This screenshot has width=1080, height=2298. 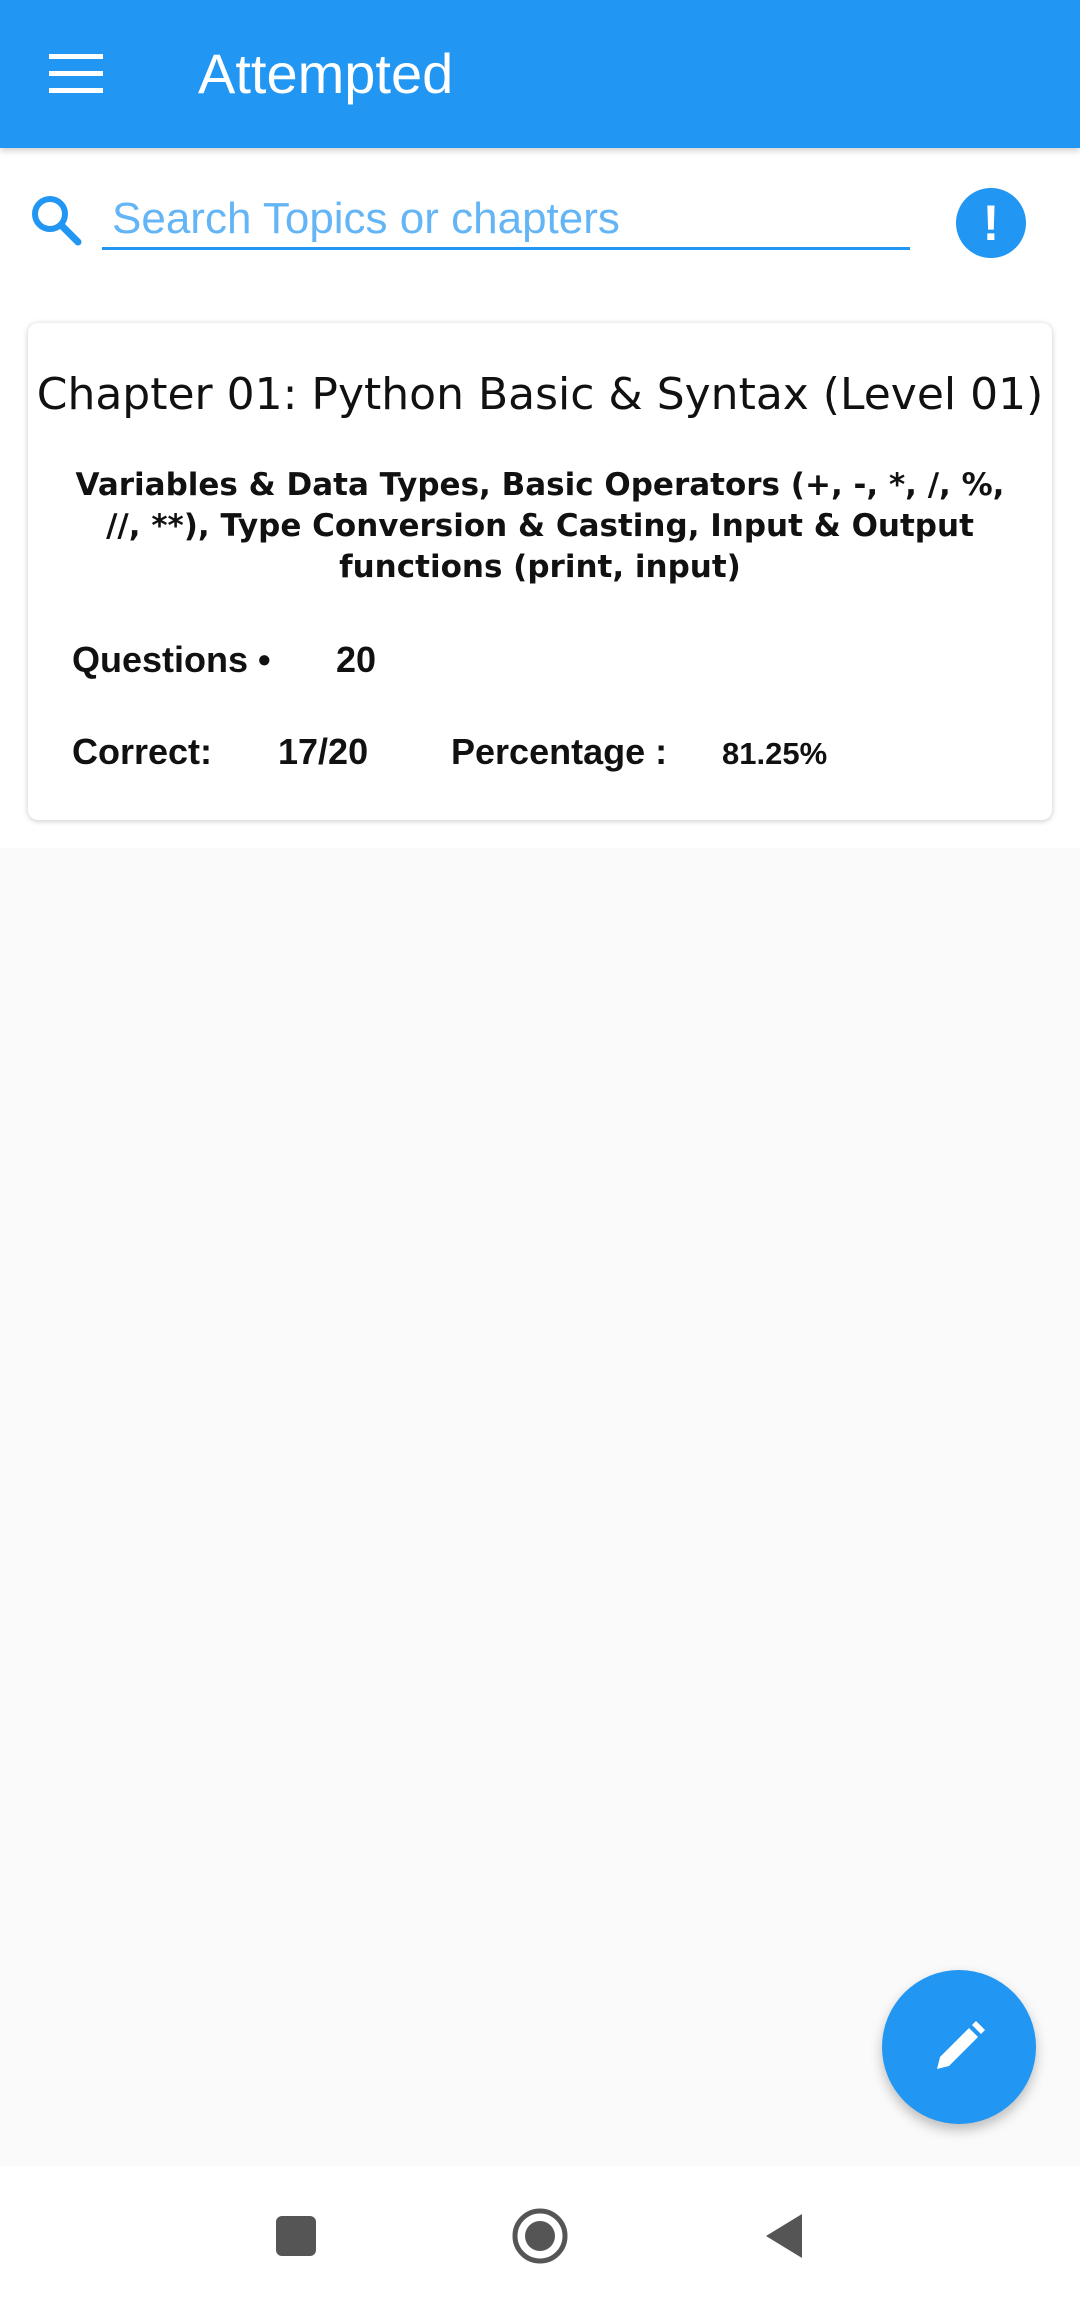 I want to click on questions-label: Questions •, so click(x=171, y=659).